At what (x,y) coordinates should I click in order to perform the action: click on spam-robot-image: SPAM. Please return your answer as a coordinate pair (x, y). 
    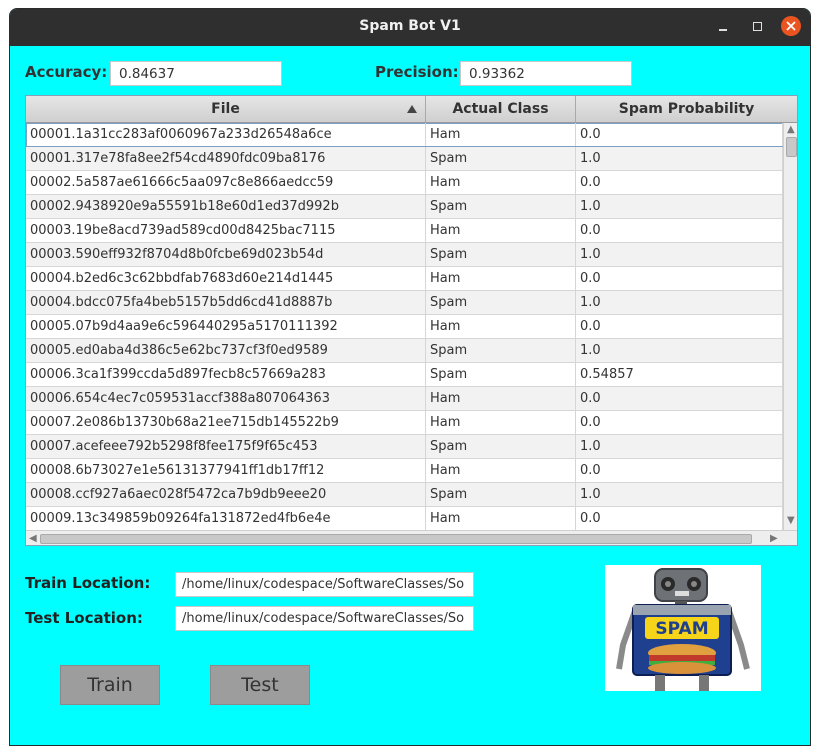
    Looking at the image, I should click on (683, 628).